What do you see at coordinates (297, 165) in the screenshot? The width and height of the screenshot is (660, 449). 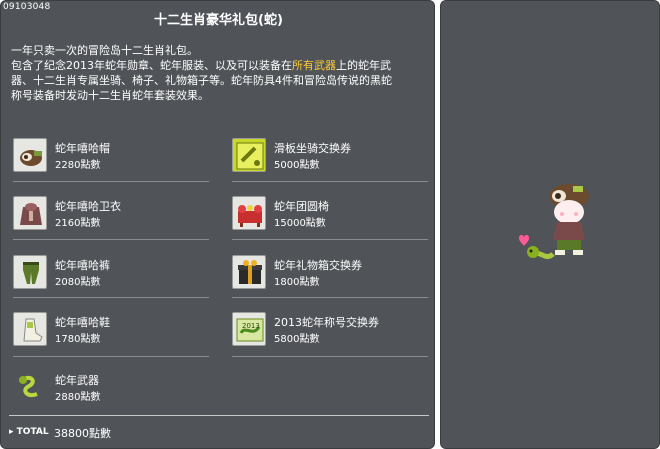 I see `item-price: 5000點數` at bounding box center [297, 165].